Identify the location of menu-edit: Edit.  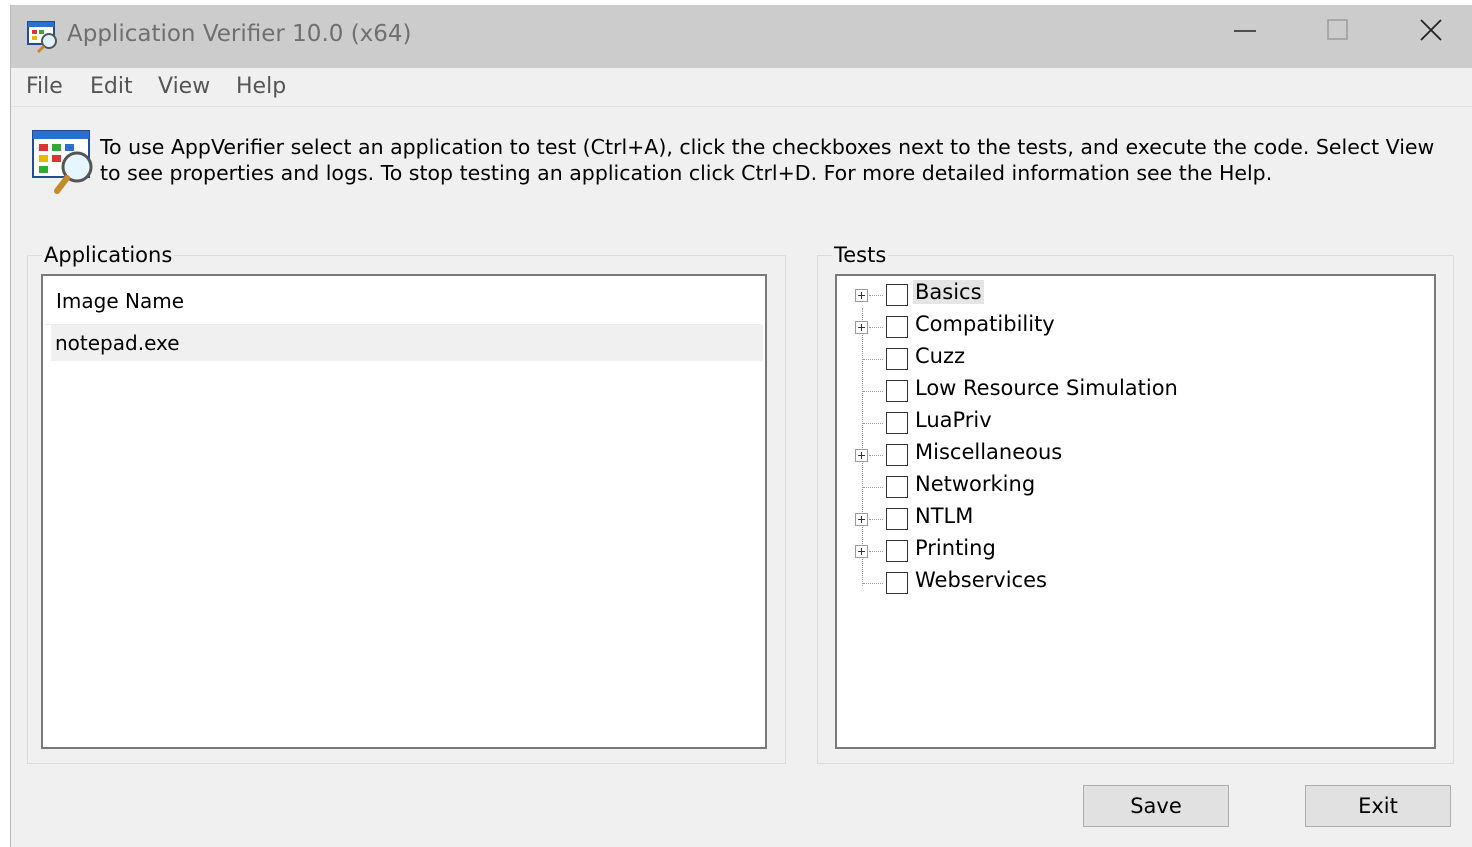
(111, 86).